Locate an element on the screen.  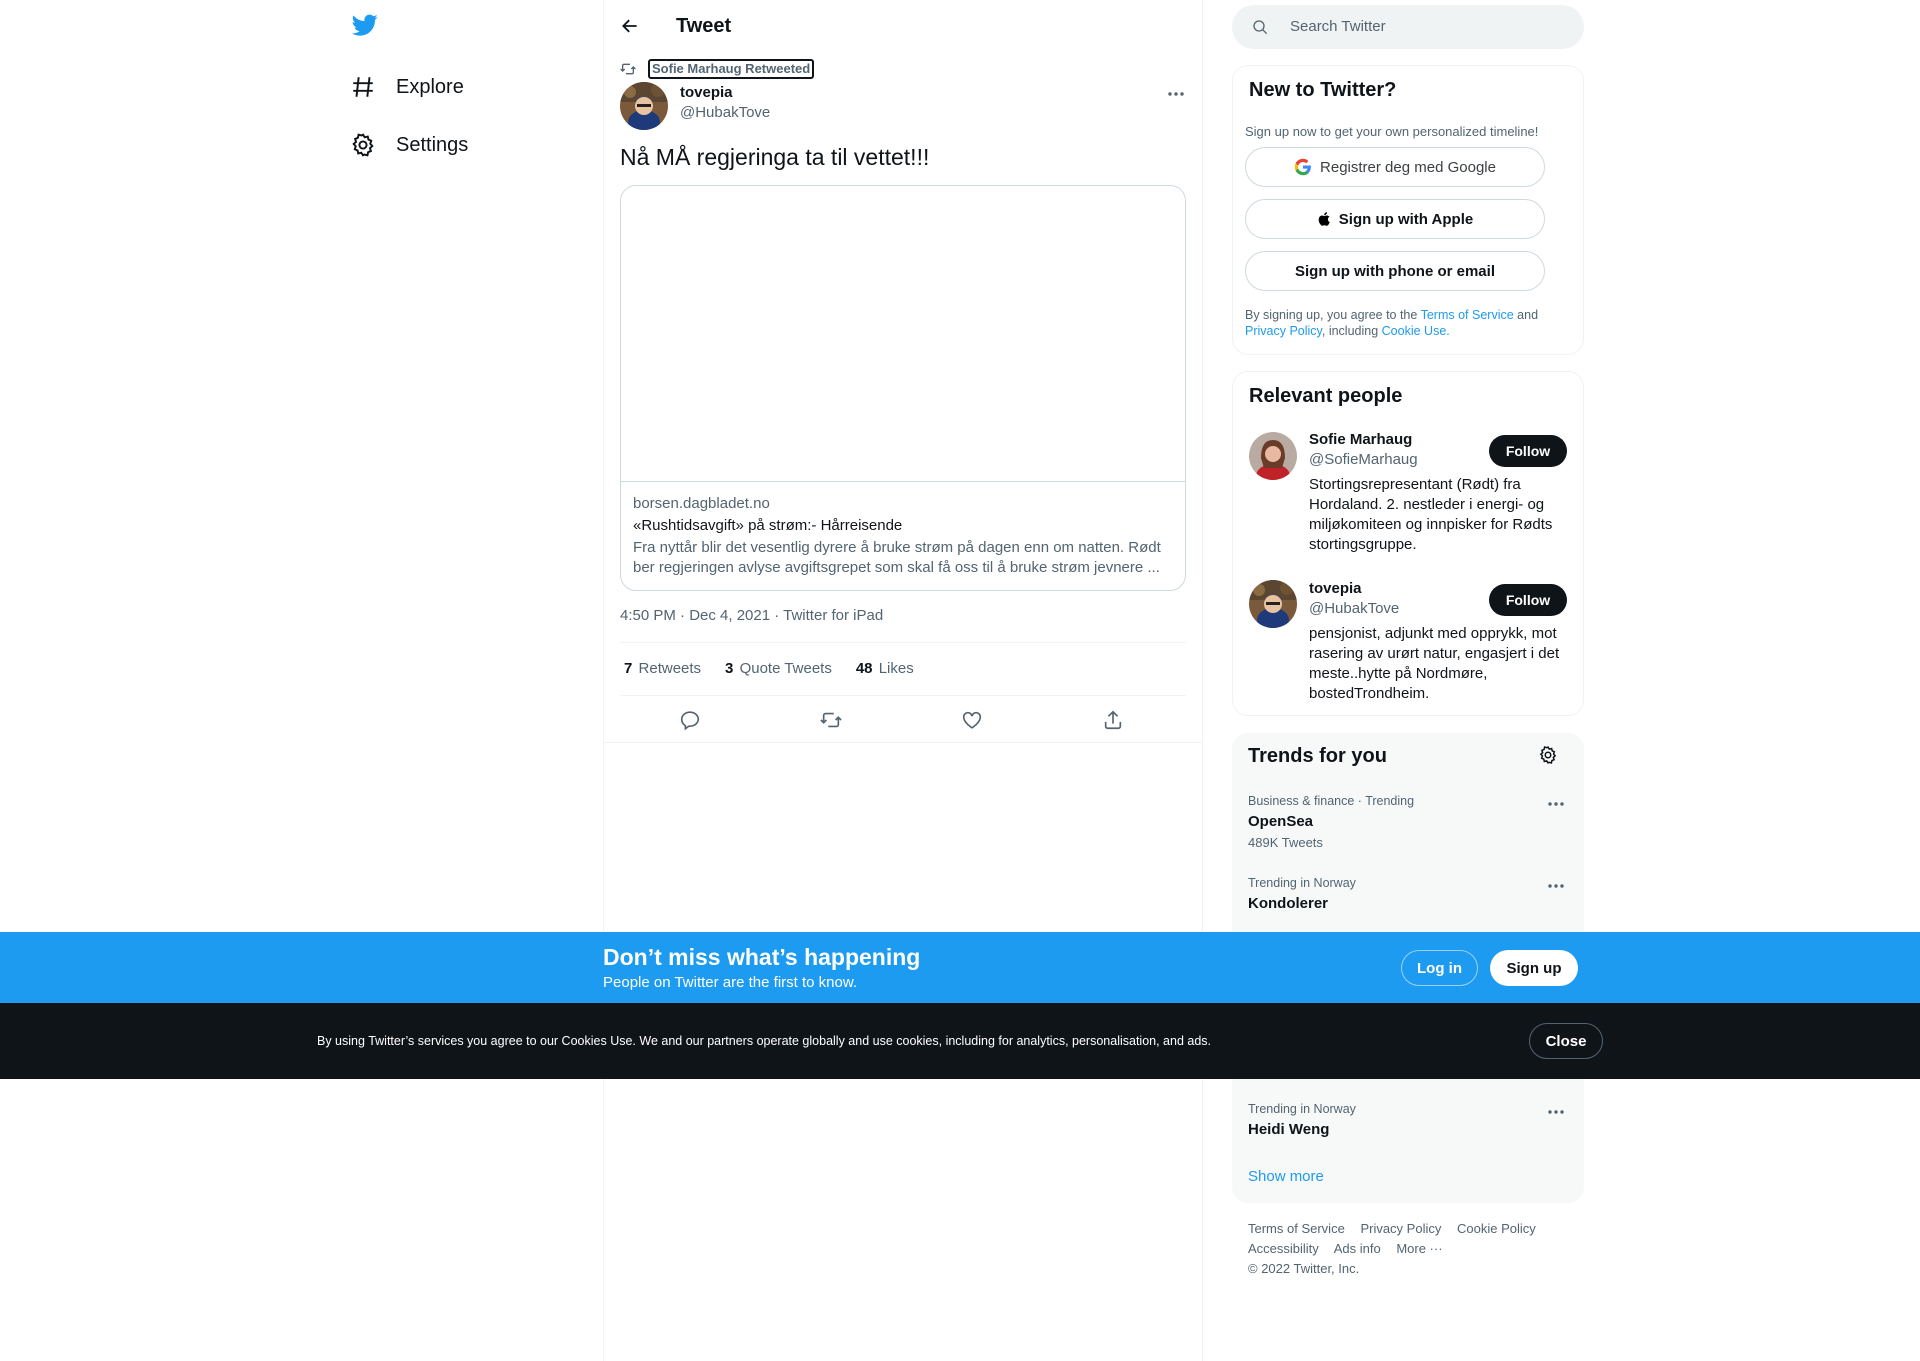
apple-icon is located at coordinates (1325, 219).